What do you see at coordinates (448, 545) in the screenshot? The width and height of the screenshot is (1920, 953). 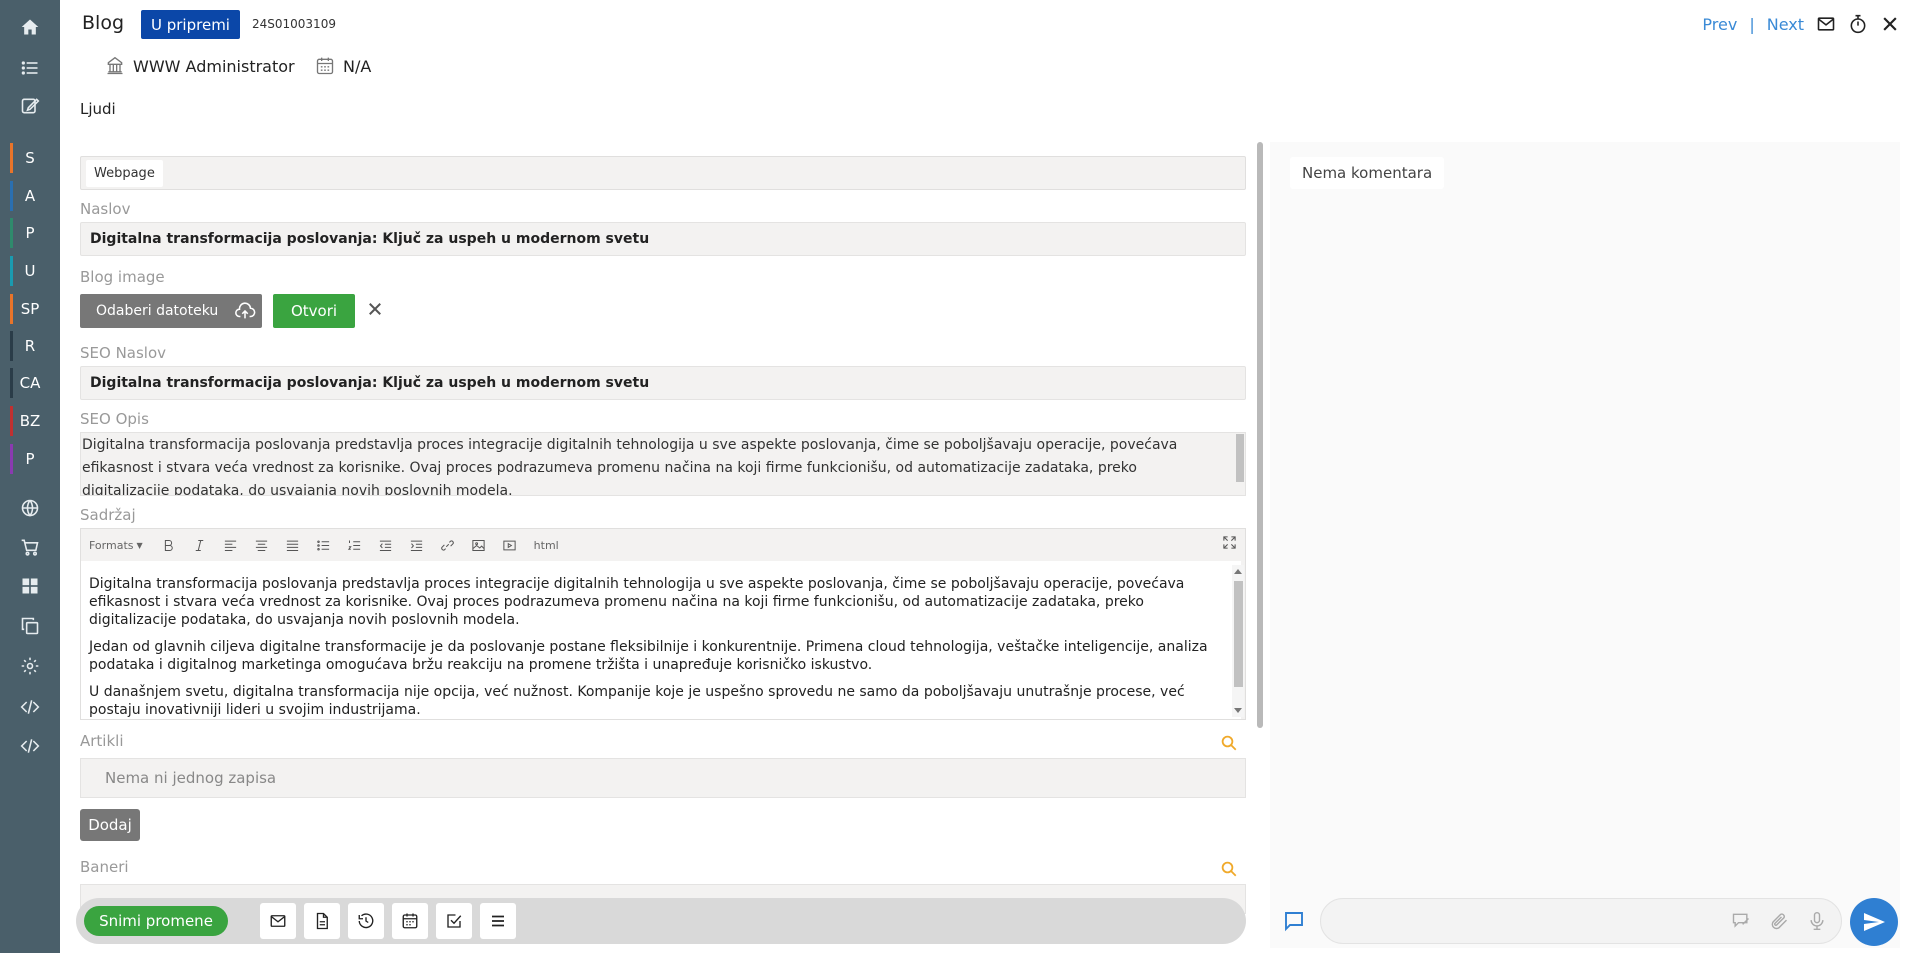 I see `link-icon` at bounding box center [448, 545].